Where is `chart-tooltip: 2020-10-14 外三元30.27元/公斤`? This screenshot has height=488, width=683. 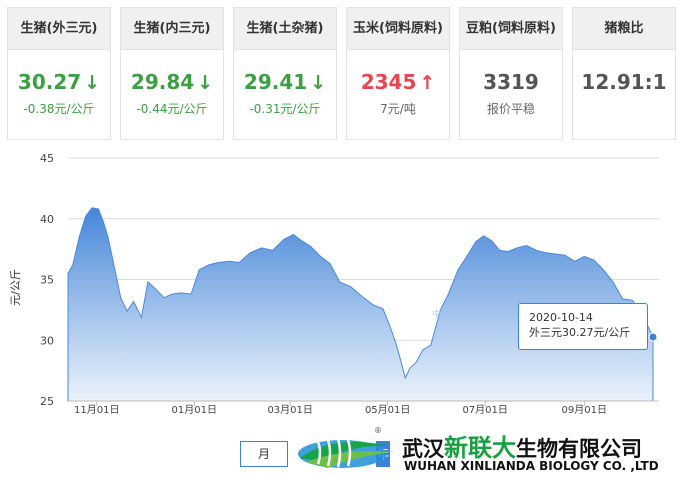 chart-tooltip: 2020-10-14 外三元30.27元/公斤 is located at coordinates (583, 326).